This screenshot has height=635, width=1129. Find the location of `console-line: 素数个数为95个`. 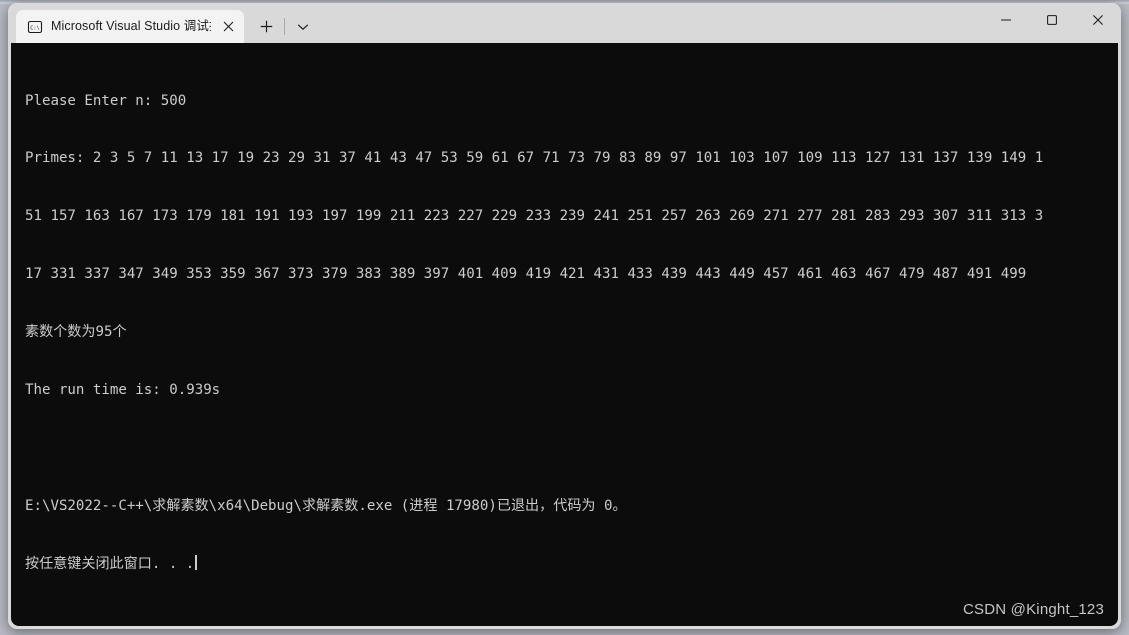

console-line: 素数个数为95个 is located at coordinates (76, 332).